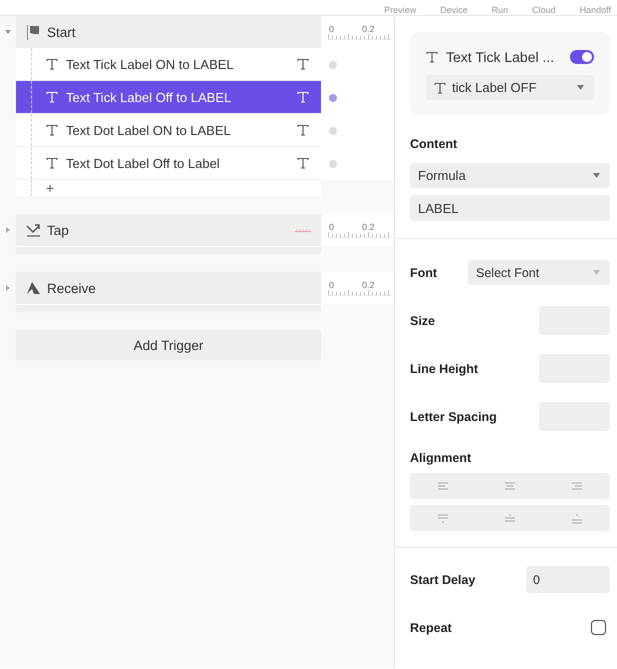 Image resolution: width=617 pixels, height=669 pixels. I want to click on layer-row: Text Dot Label ON to LABEL, so click(168, 130).